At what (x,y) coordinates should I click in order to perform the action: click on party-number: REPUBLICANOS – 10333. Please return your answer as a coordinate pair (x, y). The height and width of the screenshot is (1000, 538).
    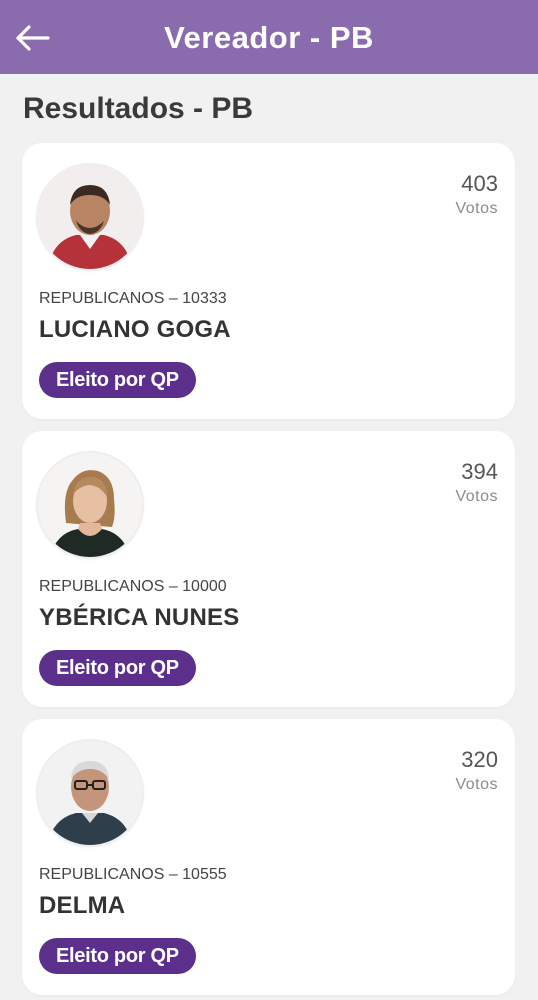
    Looking at the image, I should click on (133, 298).